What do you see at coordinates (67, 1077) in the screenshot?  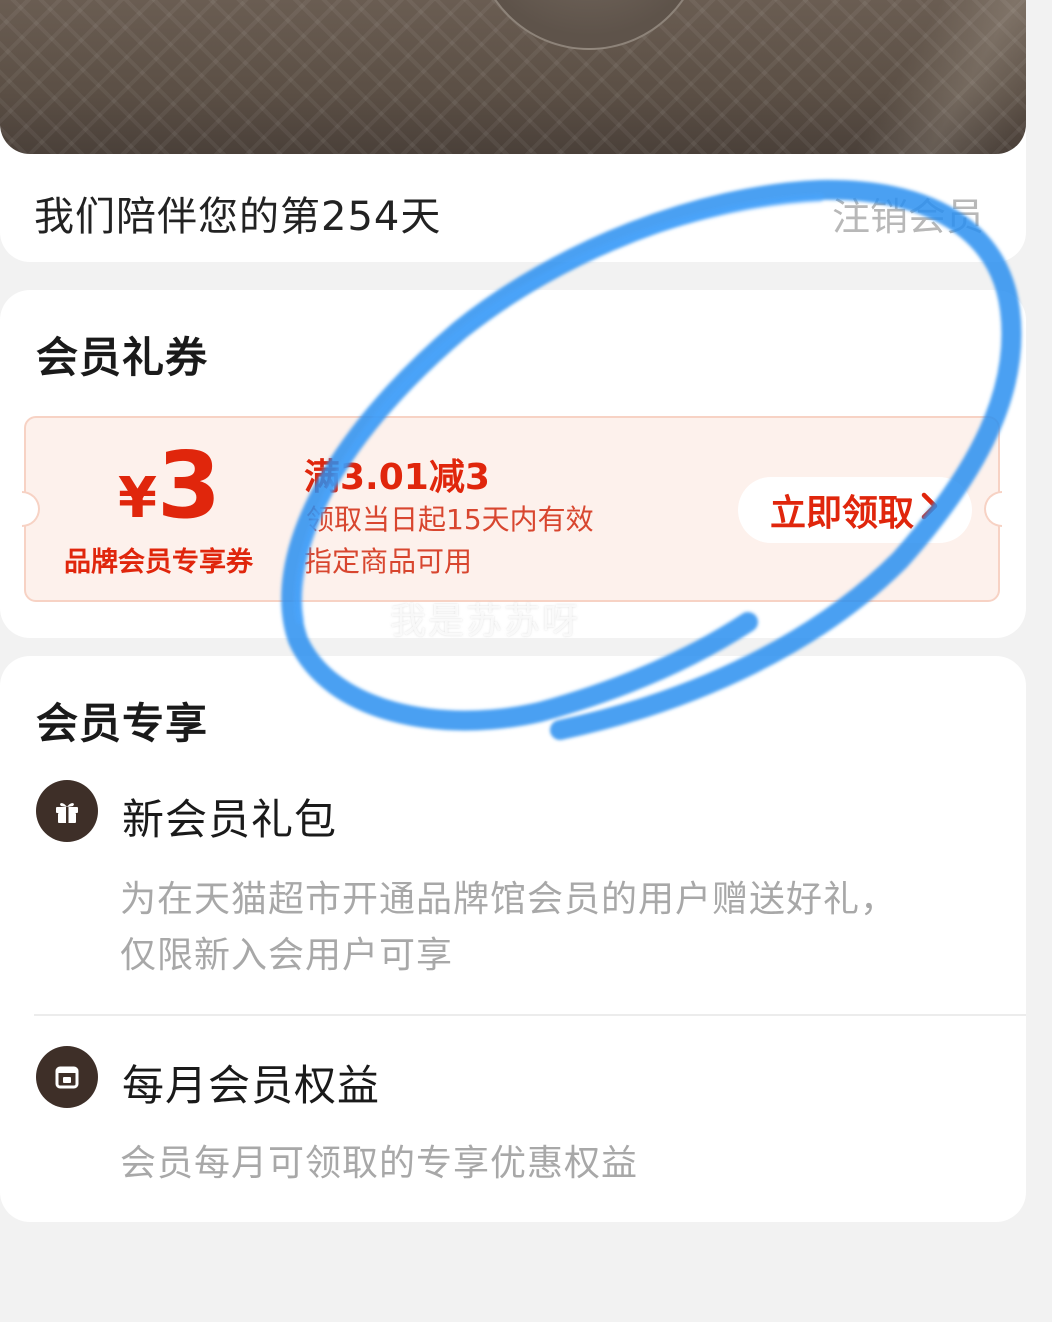 I see `calendar-icon` at bounding box center [67, 1077].